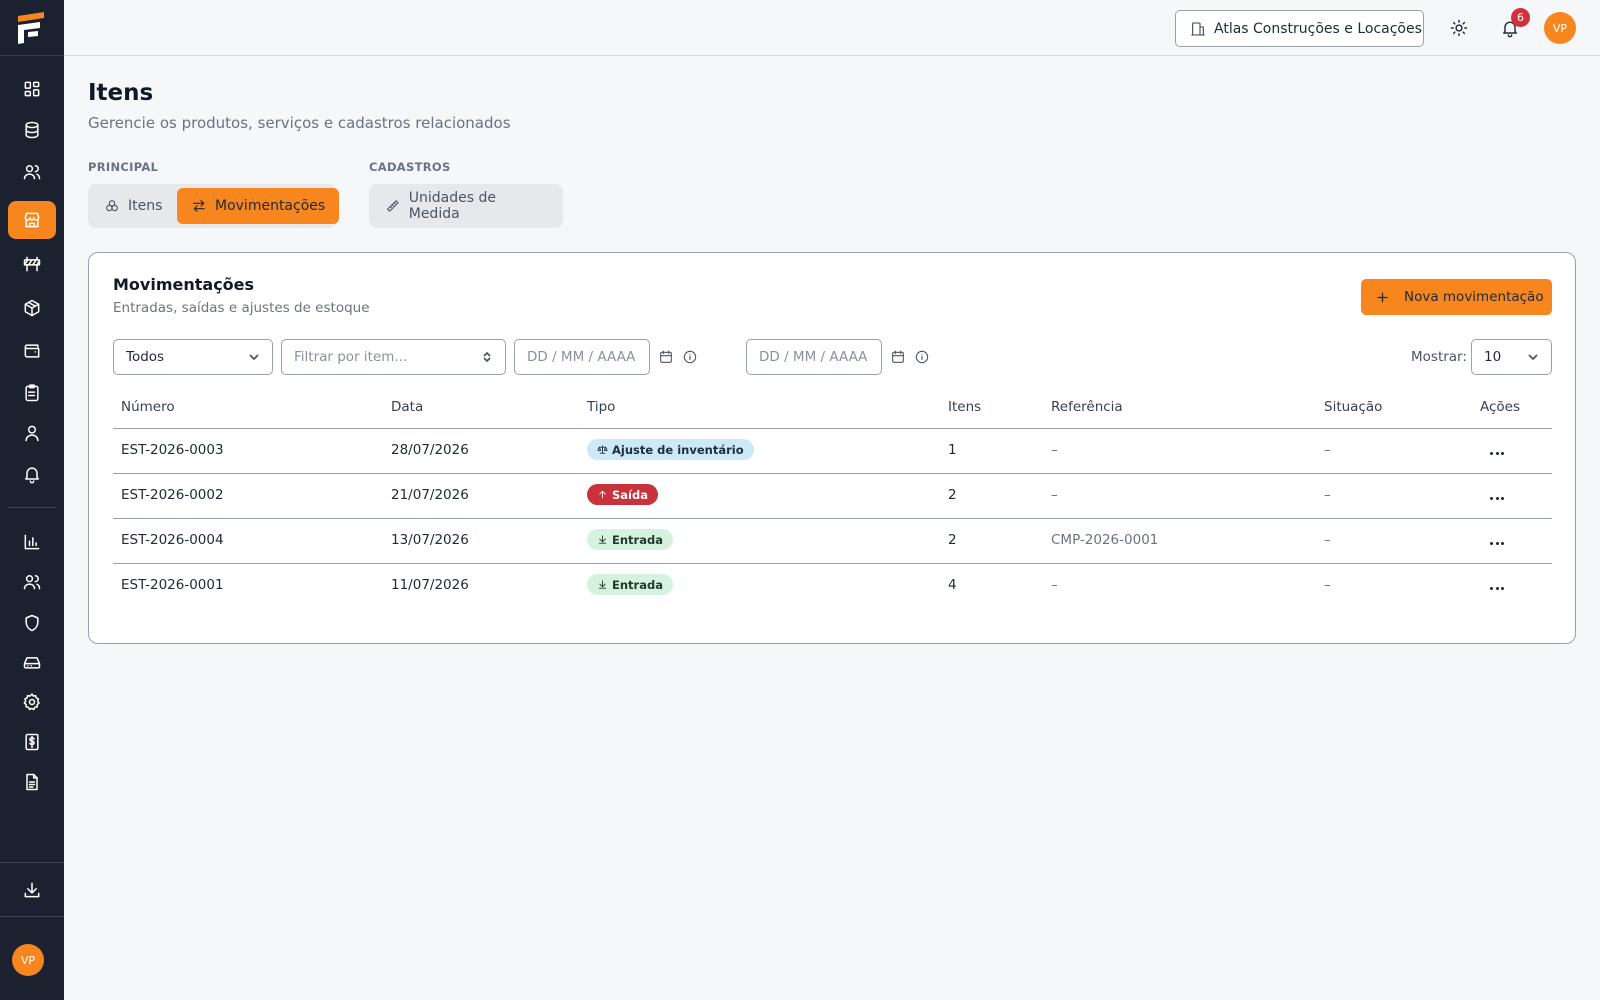 This screenshot has height=1000, width=1600. What do you see at coordinates (32, 662) in the screenshot?
I see `drive-icon` at bounding box center [32, 662].